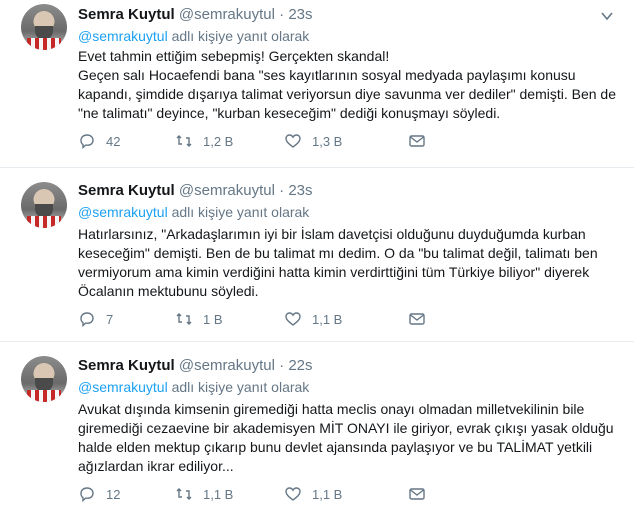 The width and height of the screenshot is (634, 508). What do you see at coordinates (110, 319) in the screenshot?
I see `reply-count: 7` at bounding box center [110, 319].